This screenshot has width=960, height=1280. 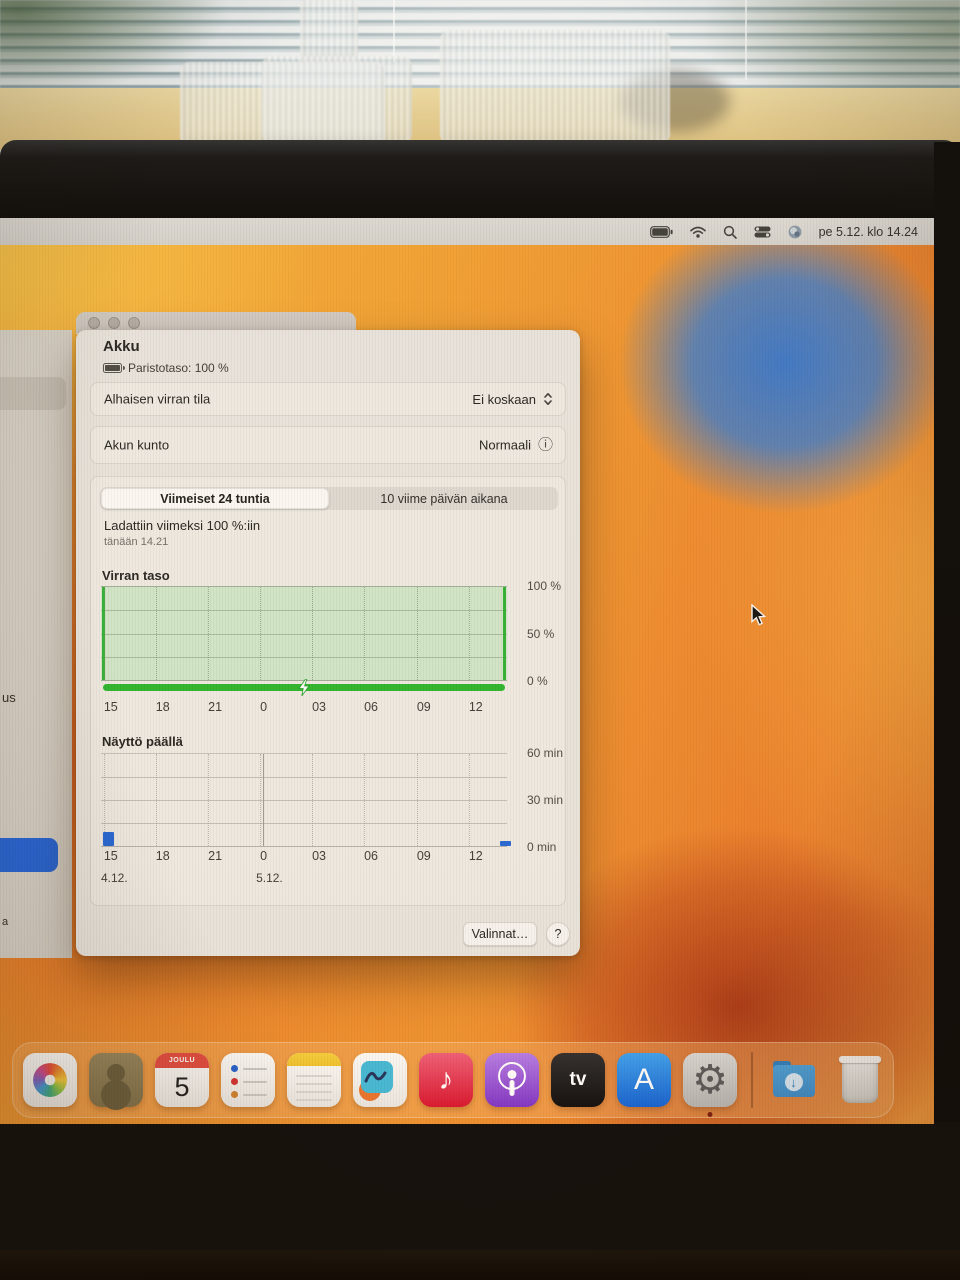 I want to click on y-tick-label: 50 %, so click(x=541, y=633).